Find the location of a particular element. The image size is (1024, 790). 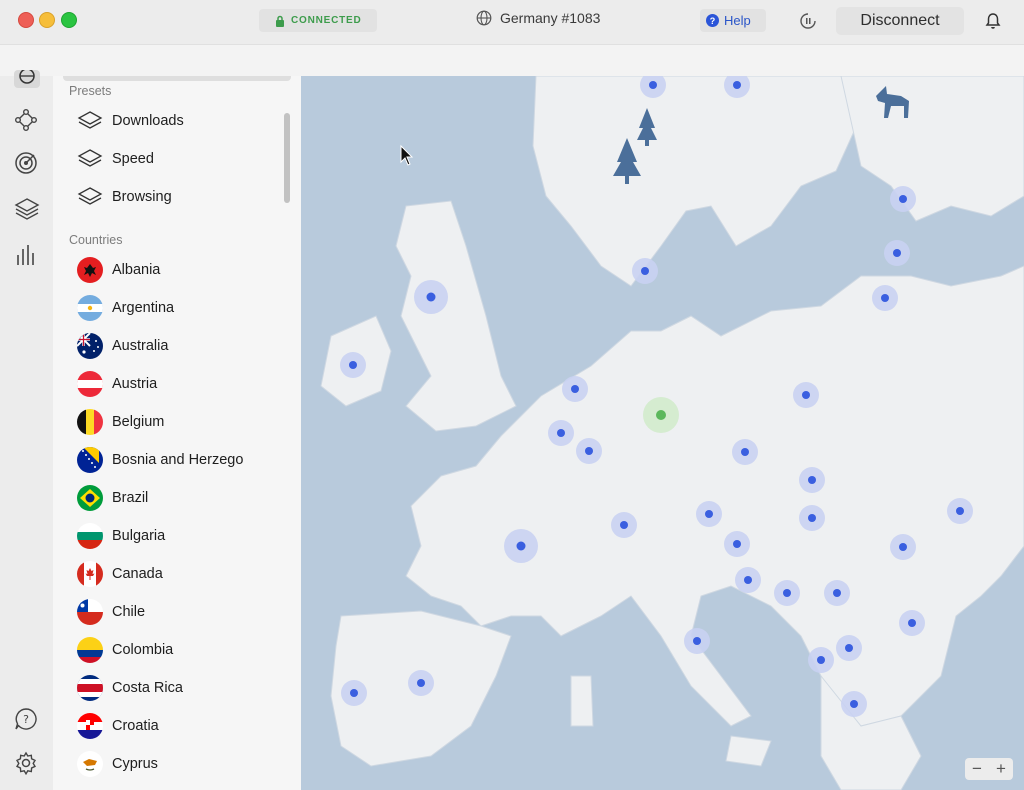

country-label: Austria is located at coordinates (135, 384).